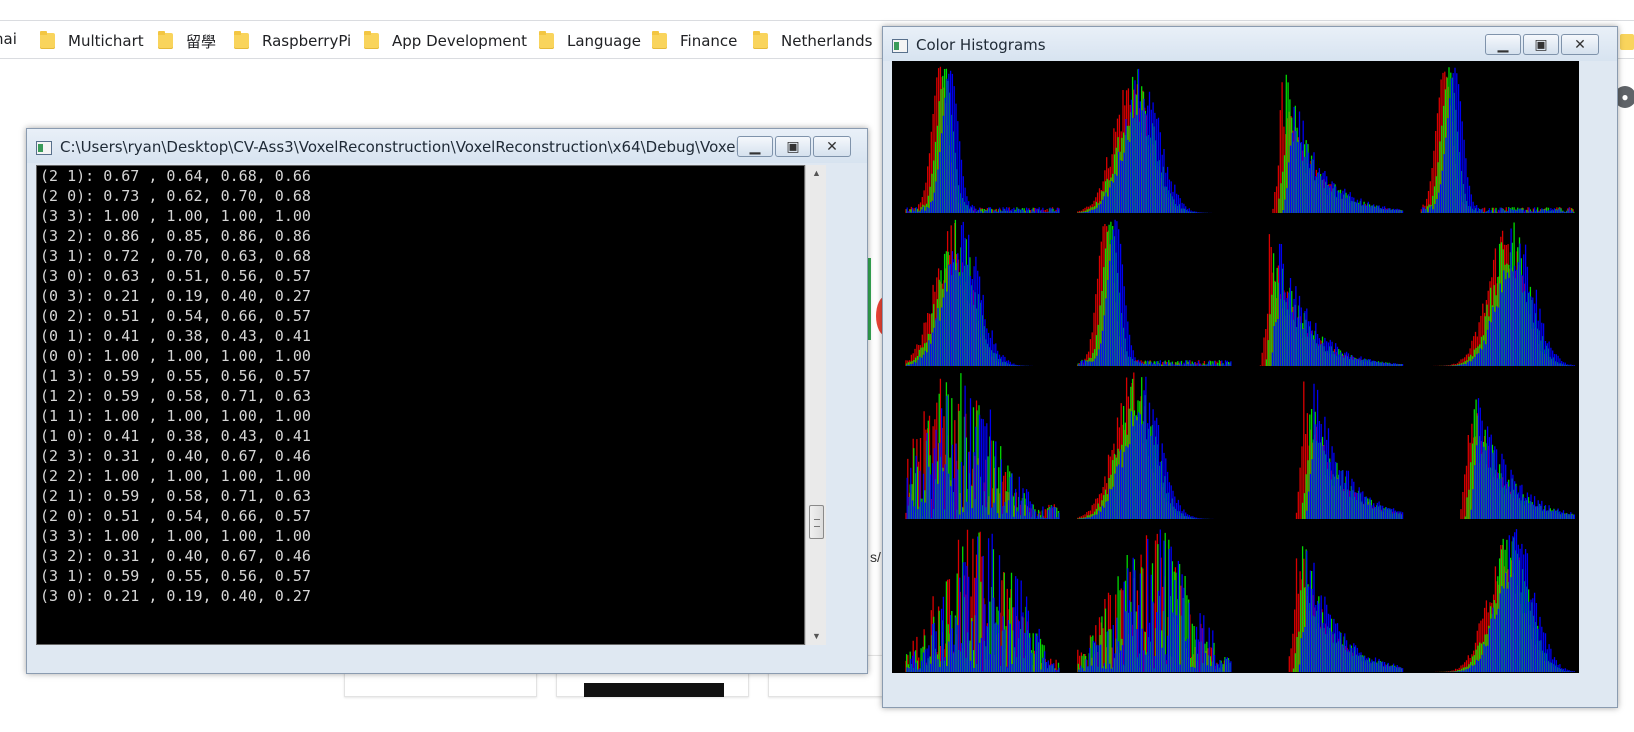 This screenshot has height=732, width=1634. Describe the element at coordinates (307, 41) in the screenshot. I see `bookmark-label: RaspberryPi` at that location.